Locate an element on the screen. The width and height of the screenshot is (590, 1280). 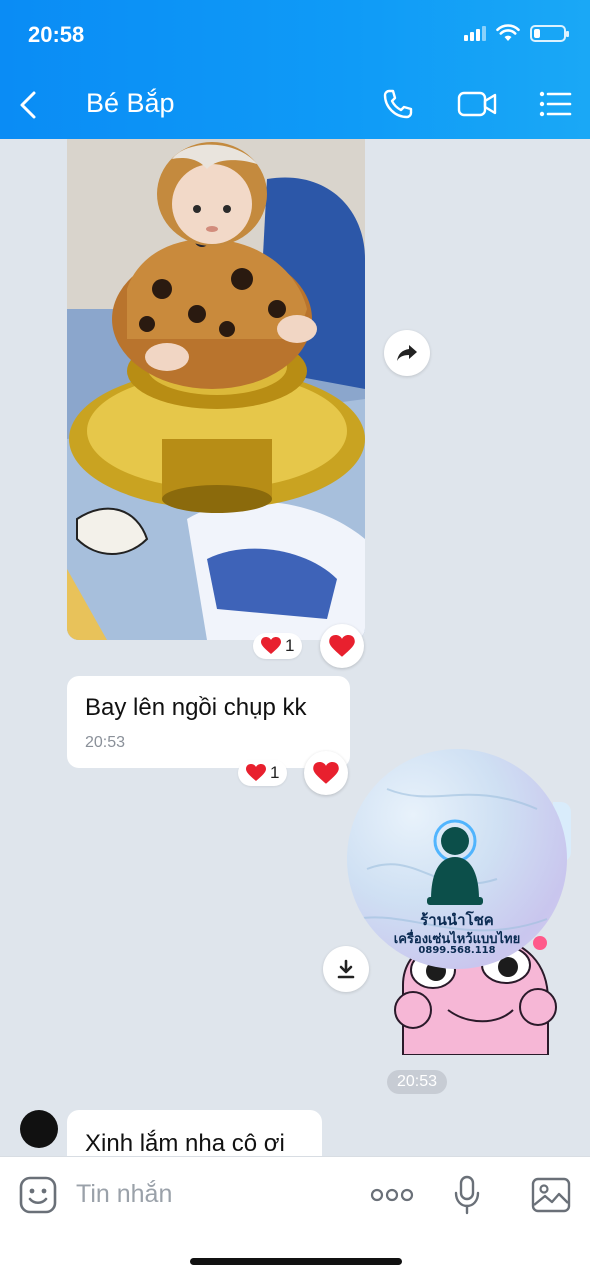
more-button is located at coordinates (392, 1195).